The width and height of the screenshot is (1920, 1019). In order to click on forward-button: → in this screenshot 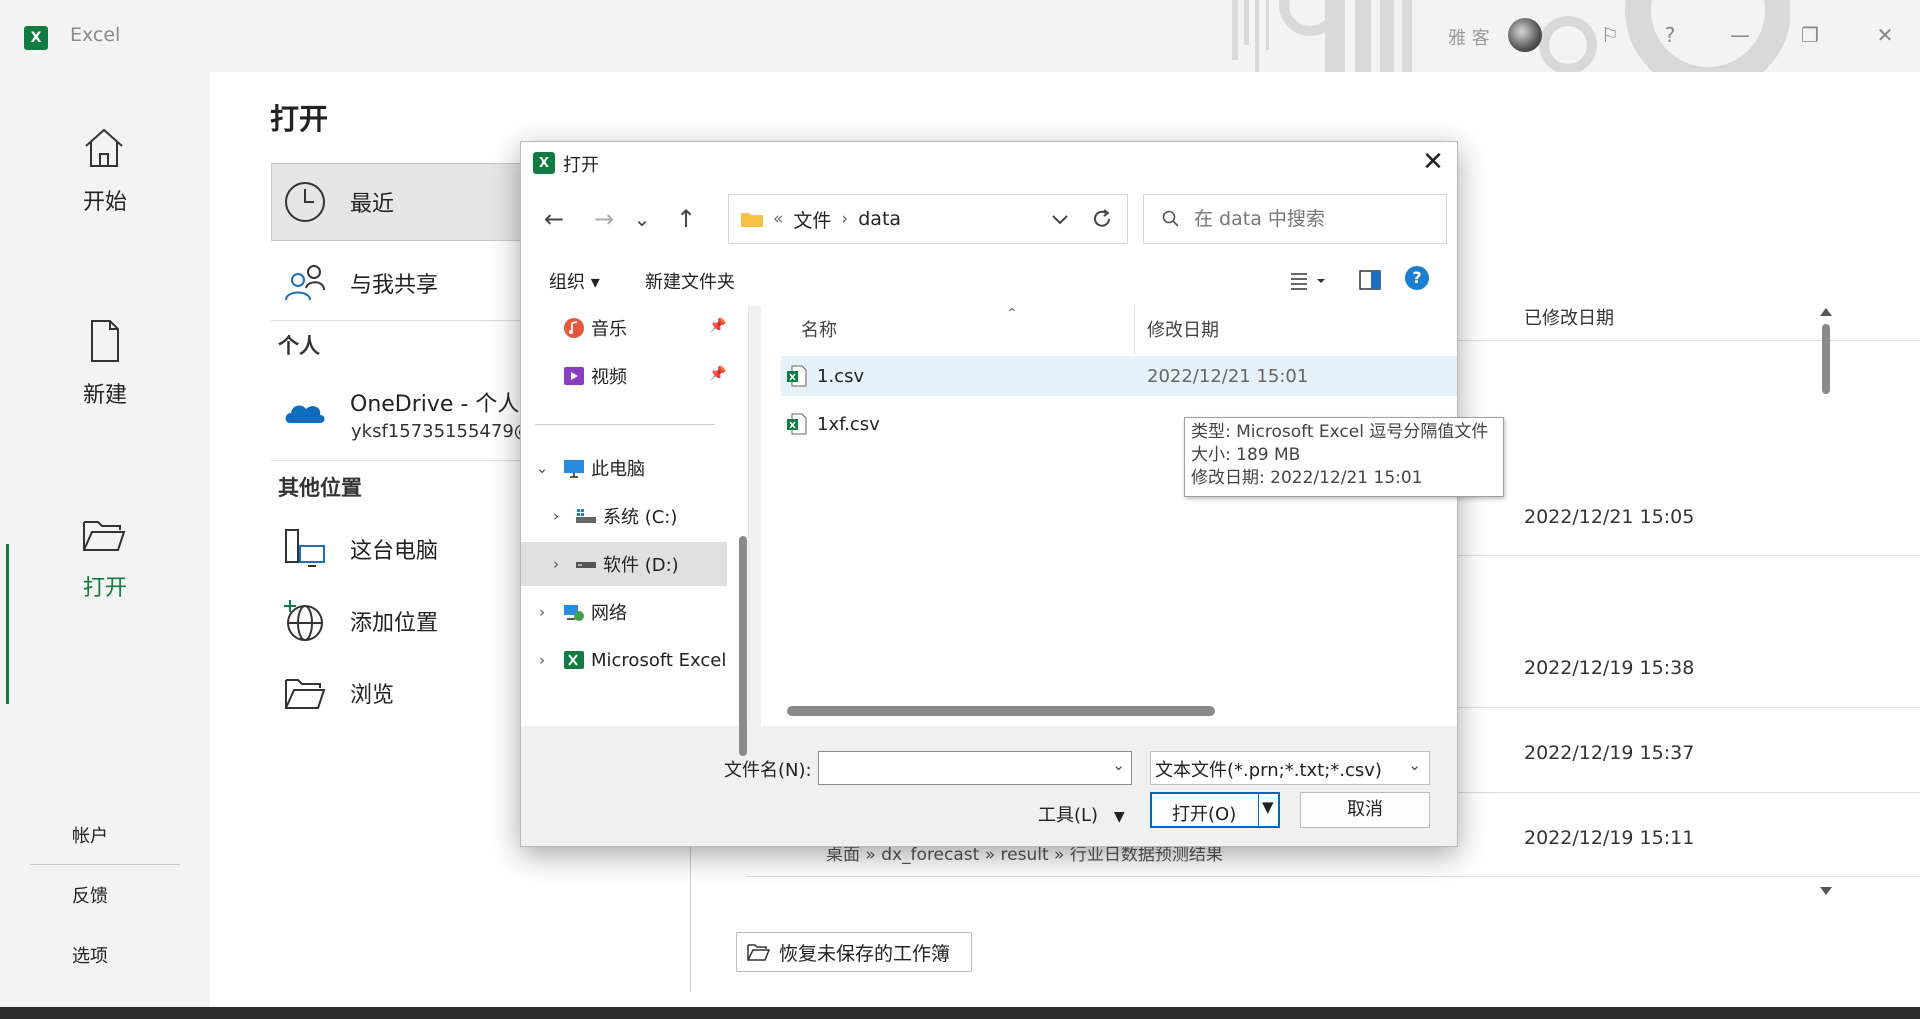, I will do `click(604, 219)`.